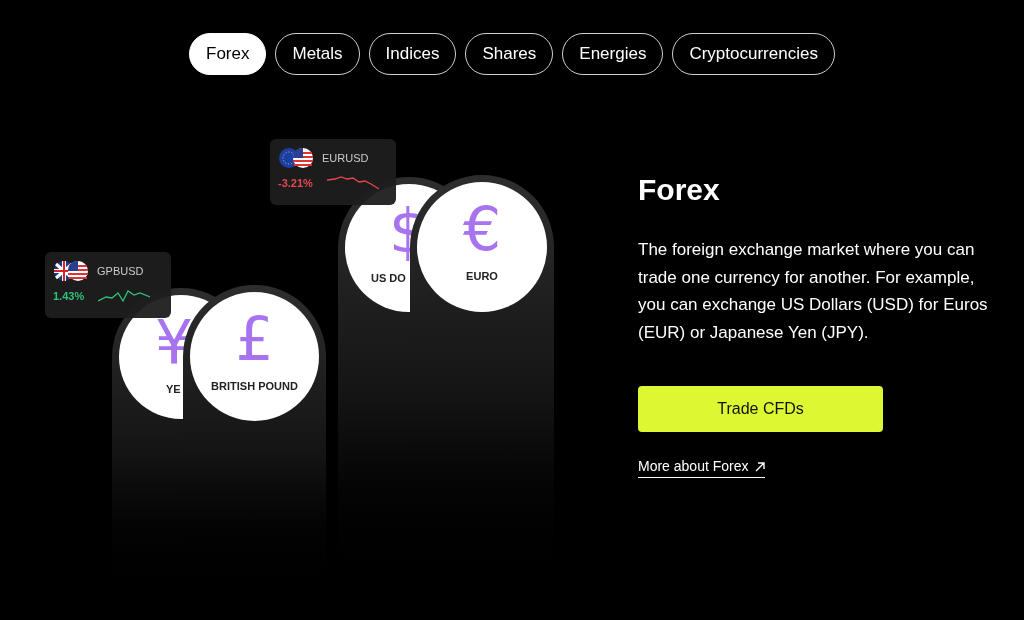  Describe the element at coordinates (482, 229) in the screenshot. I see `currency-symbol: €` at that location.